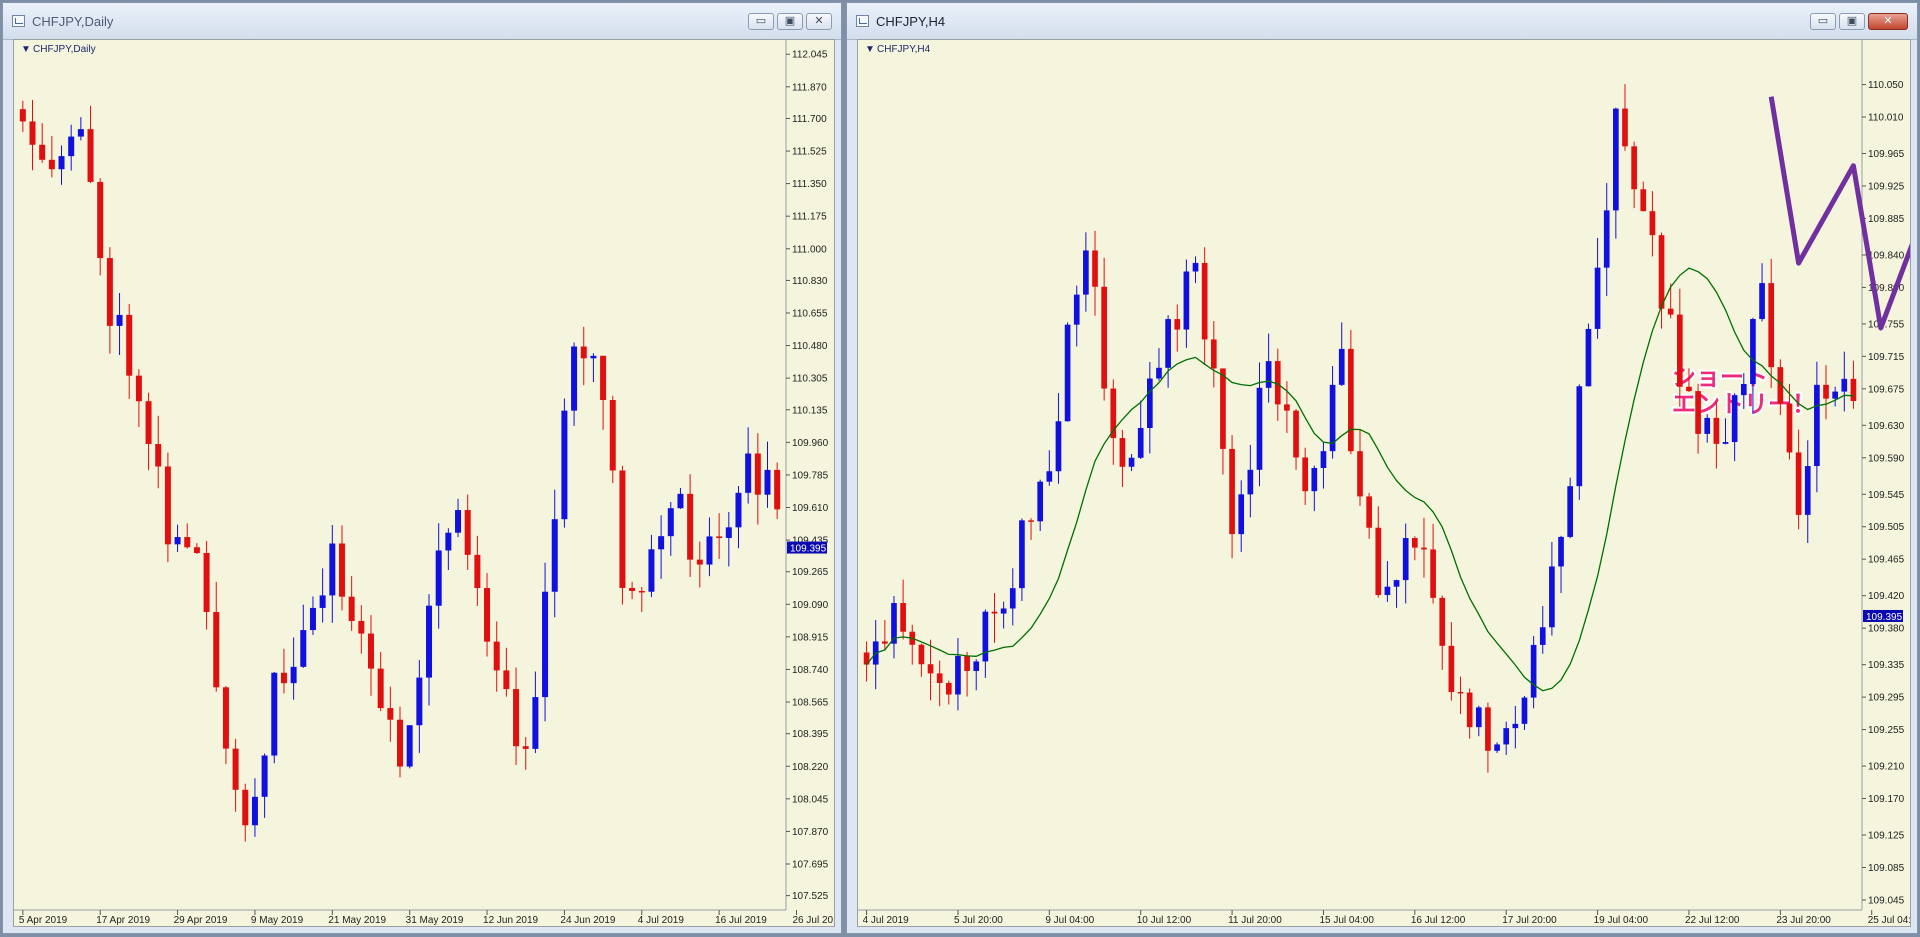 This screenshot has height=937, width=1920. I want to click on price-tick-label: 109.380, so click(1886, 629).